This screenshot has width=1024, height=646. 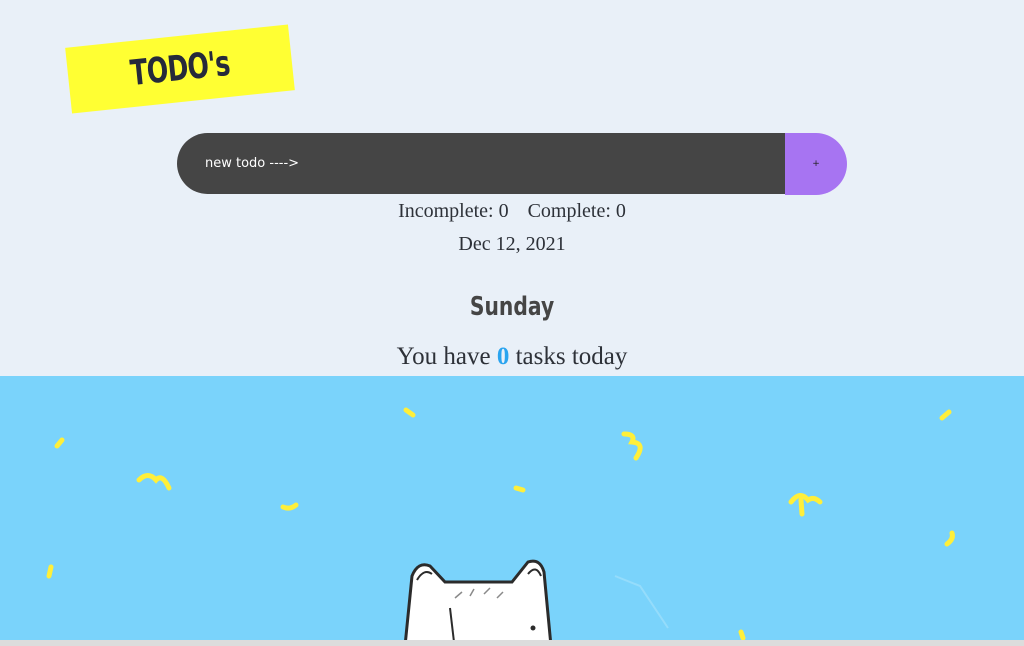 I want to click on incomplete-count: 0, so click(x=503, y=211).